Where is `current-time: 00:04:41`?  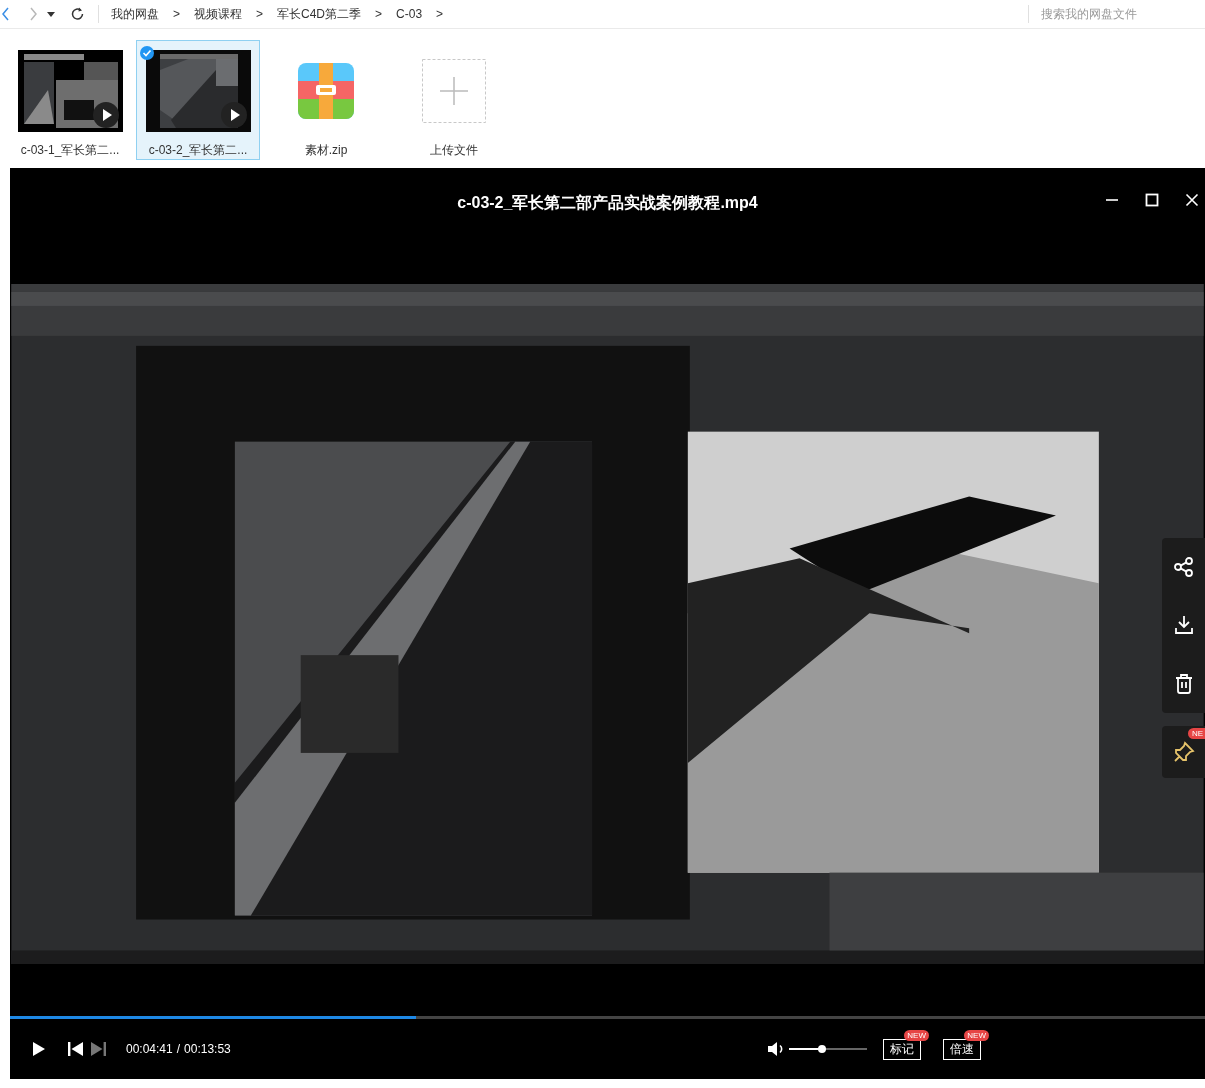
current-time: 00:04:41 is located at coordinates (149, 1049).